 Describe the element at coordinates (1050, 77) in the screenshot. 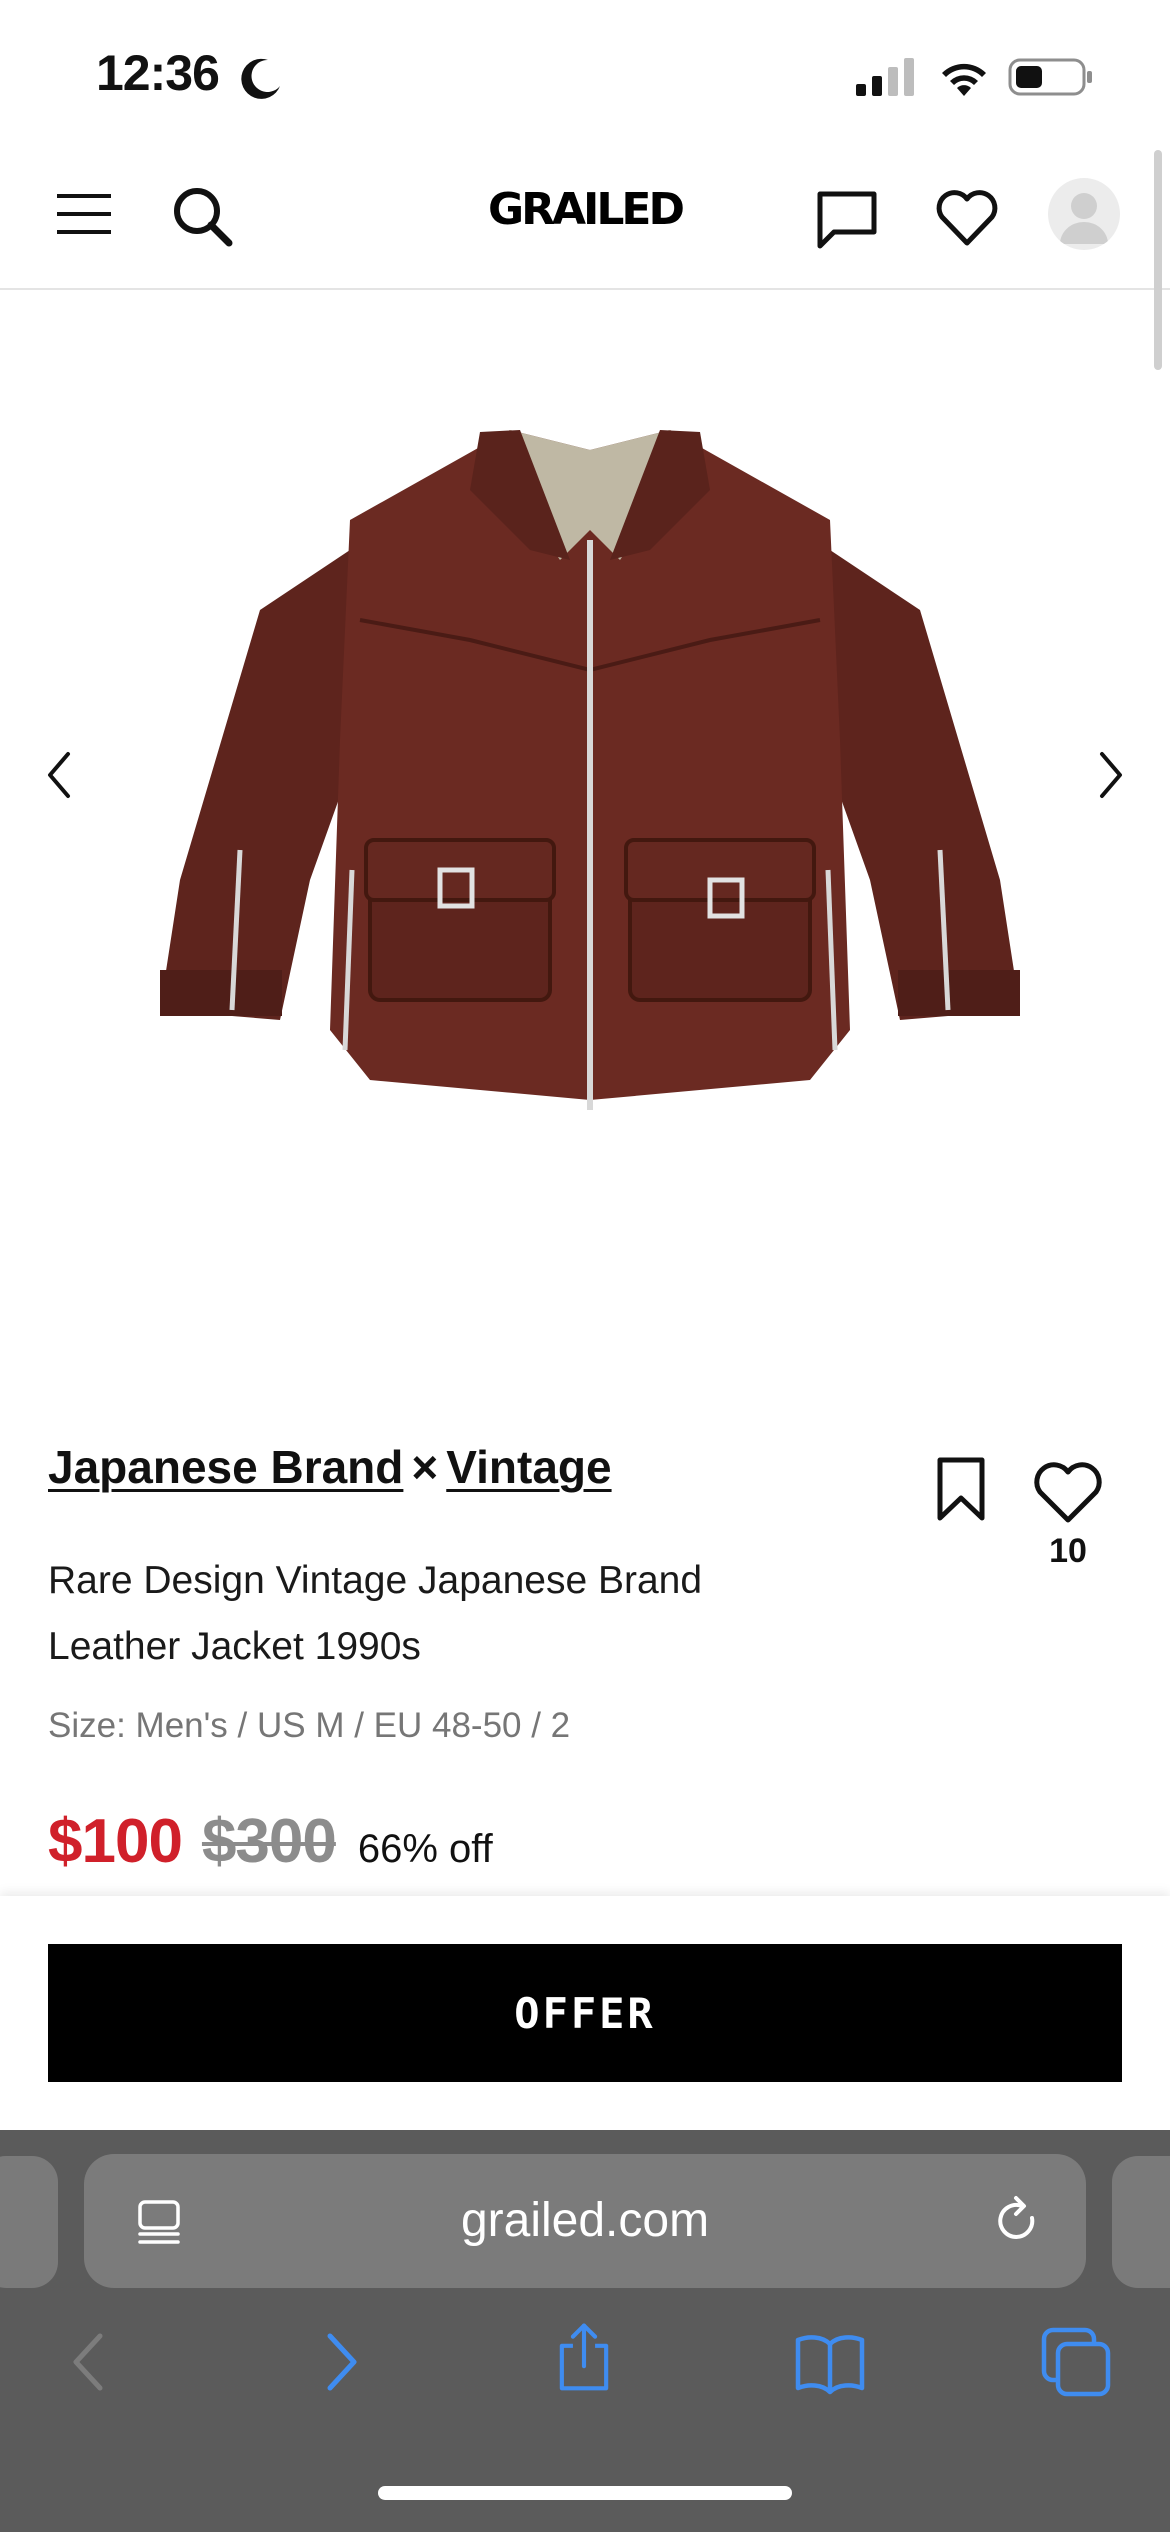

I see `battery-icon` at that location.